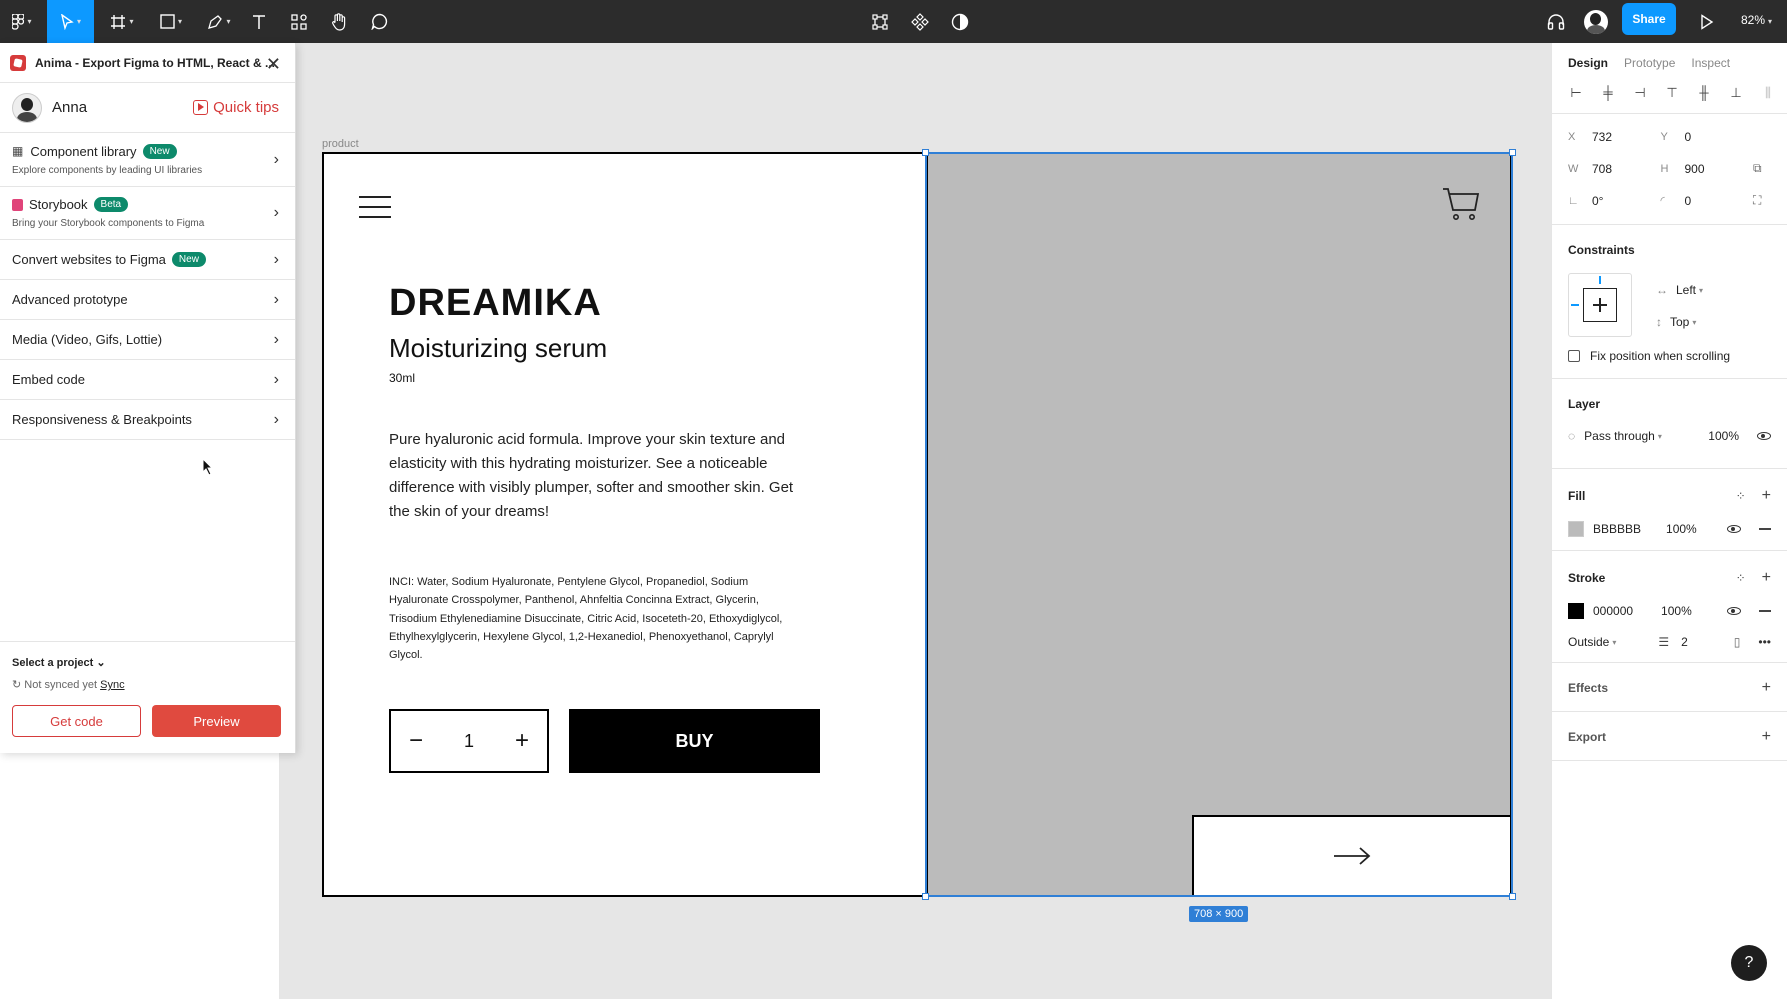 The width and height of the screenshot is (1787, 999). Describe the element at coordinates (1679, 290) in the screenshot. I see `horizontal-constraint-dropdown: ↔ Left ▾` at that location.